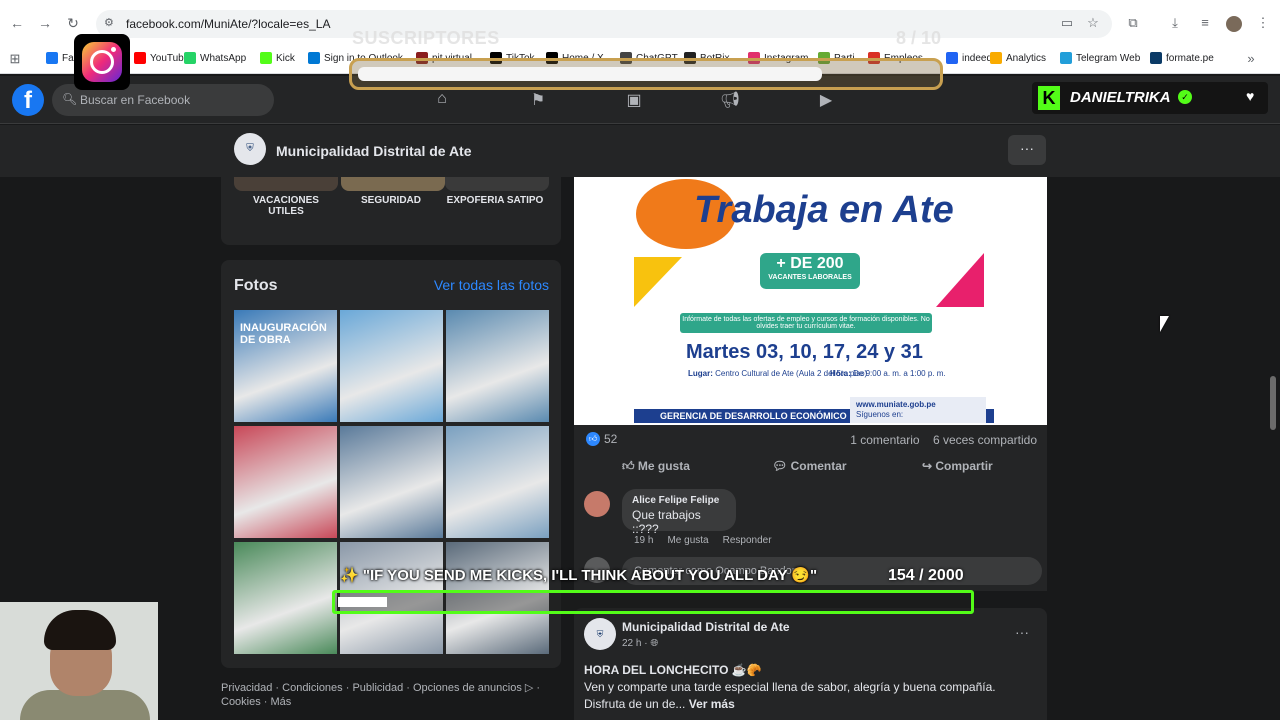 This screenshot has height=720, width=1280. Describe the element at coordinates (1234, 24) in the screenshot. I see `profile-avatar` at that location.